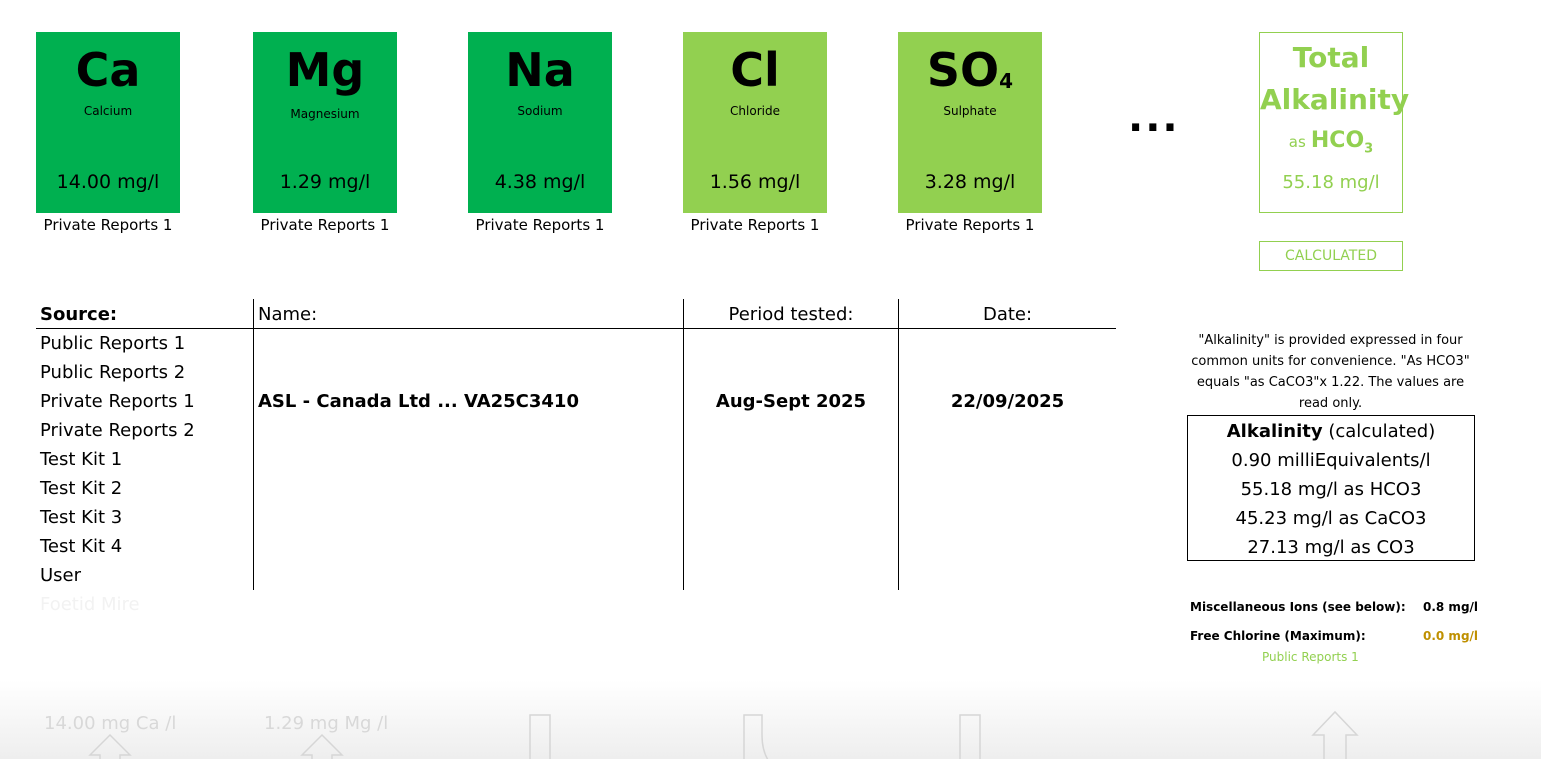  Describe the element at coordinates (81, 459) in the screenshot. I see `source-item-test-kit-1: Test Kit 1` at that location.